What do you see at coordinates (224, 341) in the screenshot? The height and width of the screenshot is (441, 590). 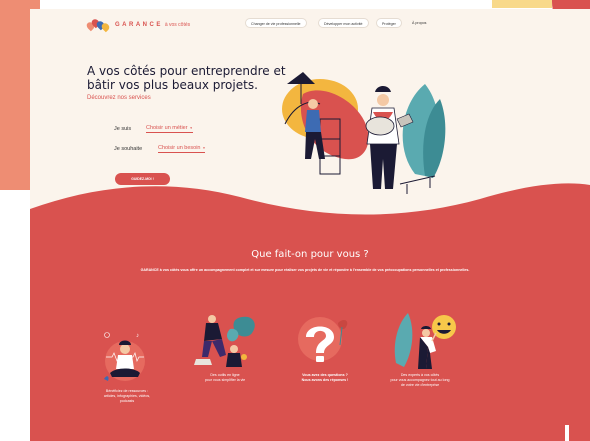 I see `online-tools-icon` at bounding box center [224, 341].